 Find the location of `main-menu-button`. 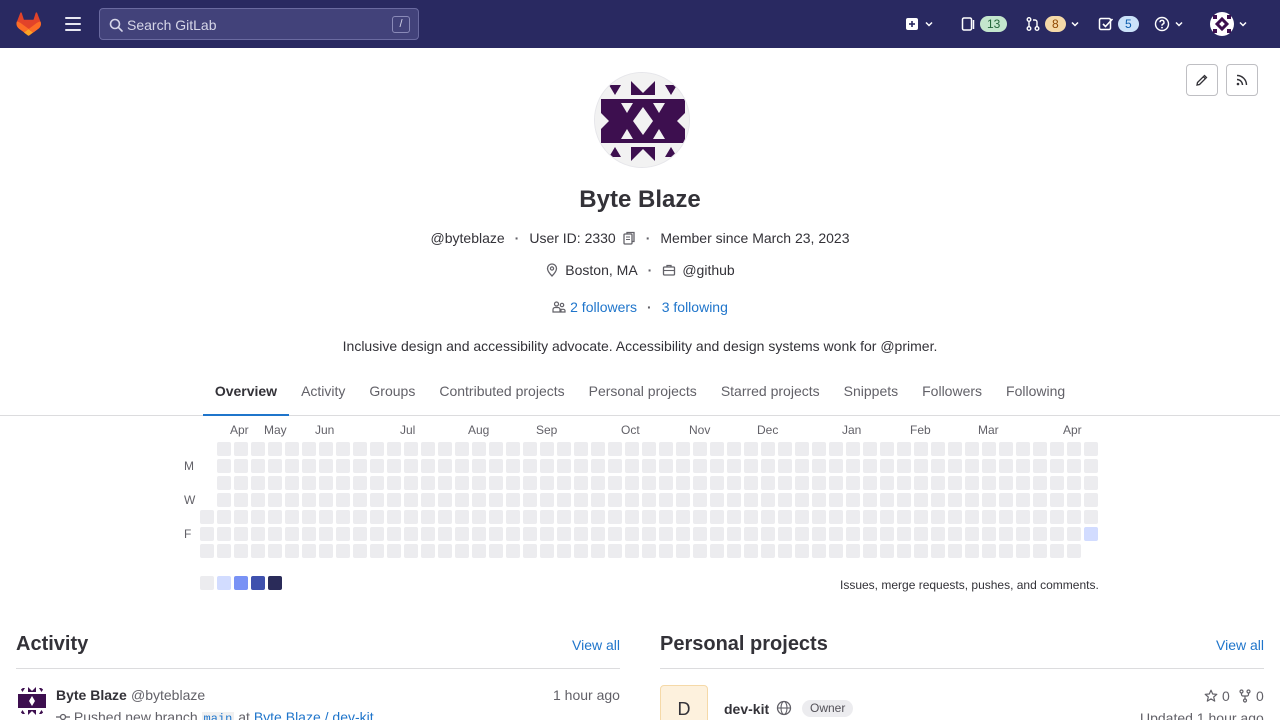

main-menu-button is located at coordinates (73, 24).